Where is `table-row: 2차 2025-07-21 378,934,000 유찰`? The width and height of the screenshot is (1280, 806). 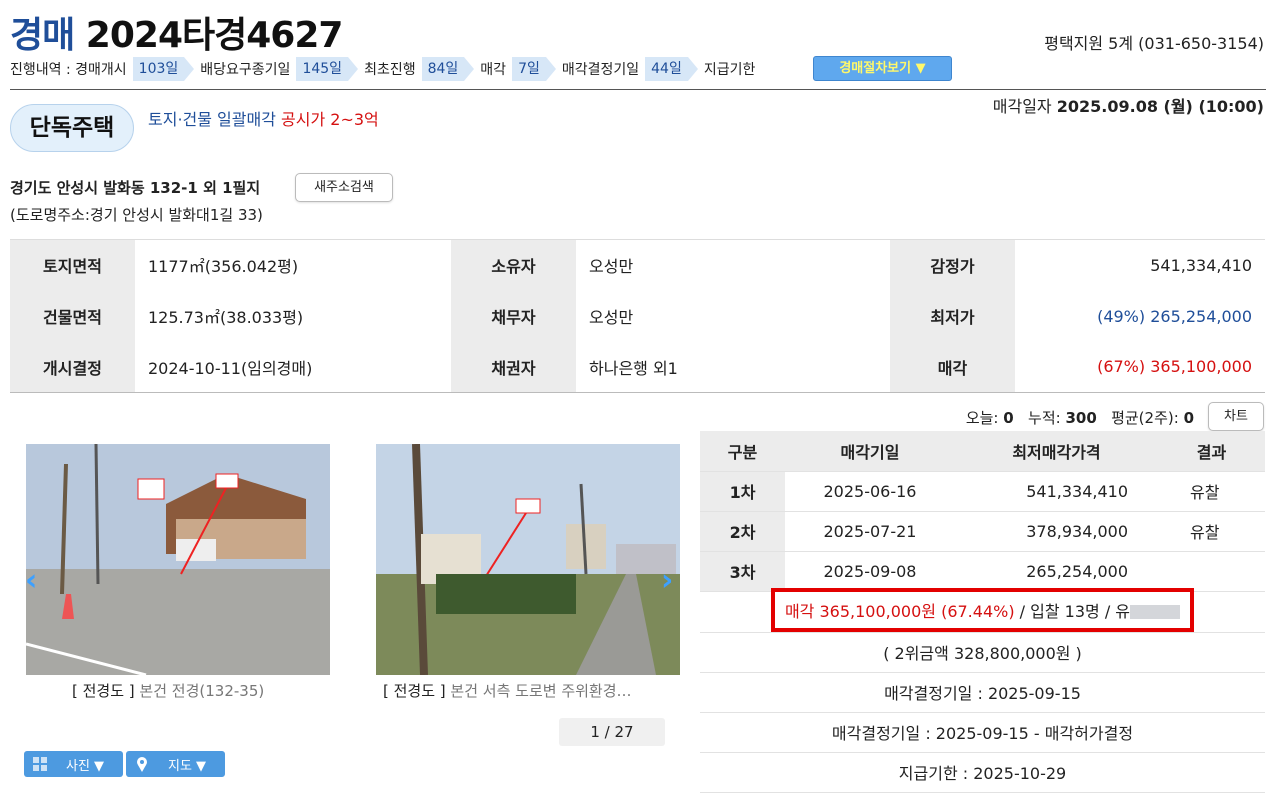 table-row: 2차 2025-07-21 378,934,000 유찰 is located at coordinates (982, 531).